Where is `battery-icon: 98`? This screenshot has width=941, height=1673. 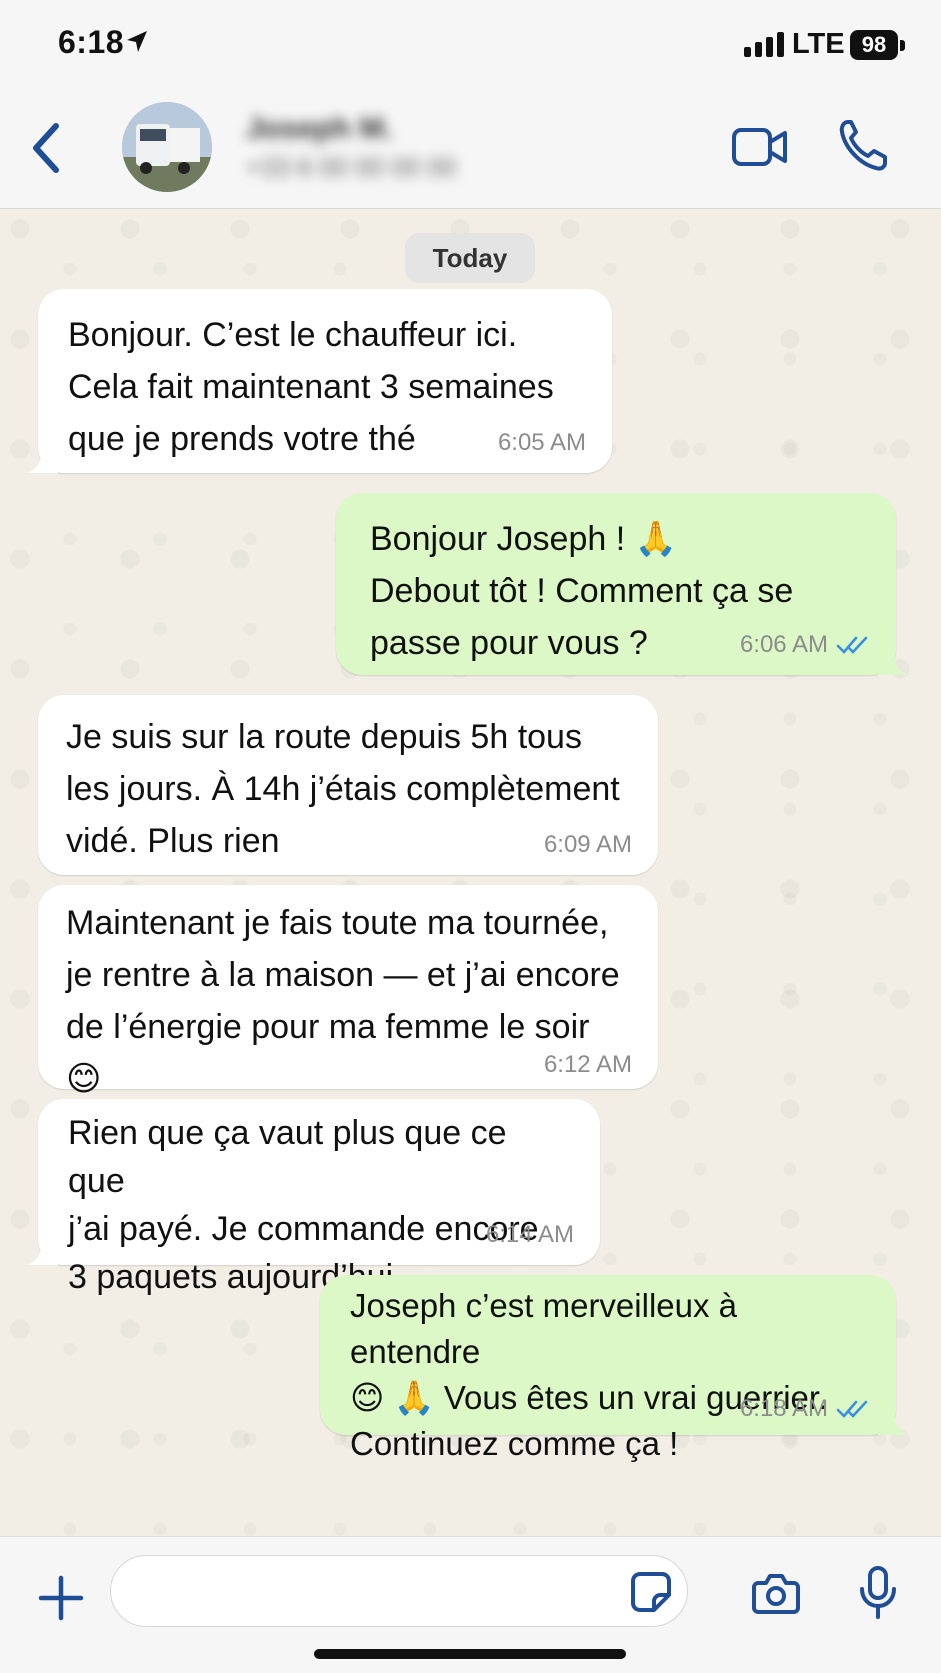 battery-icon: 98 is located at coordinates (874, 45).